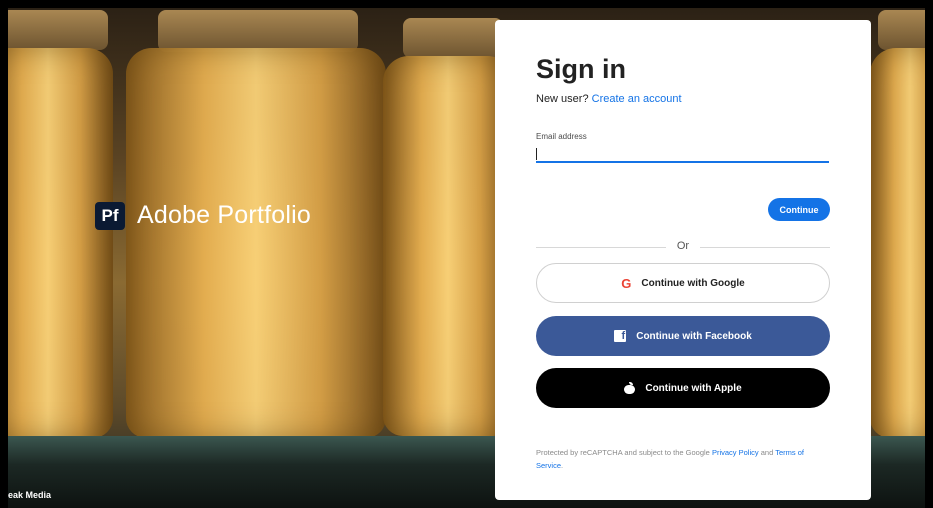  I want to click on divider-text: Or, so click(683, 246).